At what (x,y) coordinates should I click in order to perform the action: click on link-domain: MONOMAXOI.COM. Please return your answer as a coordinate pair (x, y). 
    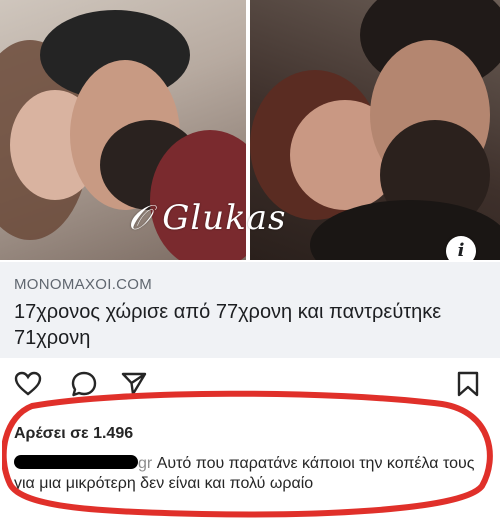
    Looking at the image, I should click on (83, 284).